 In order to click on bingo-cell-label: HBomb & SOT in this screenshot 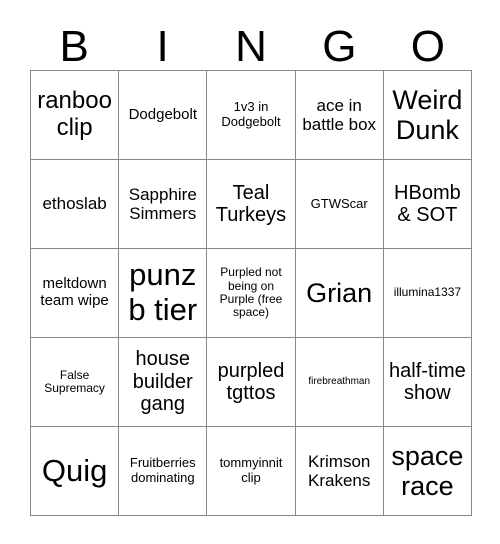, I will do `click(427, 203)`.